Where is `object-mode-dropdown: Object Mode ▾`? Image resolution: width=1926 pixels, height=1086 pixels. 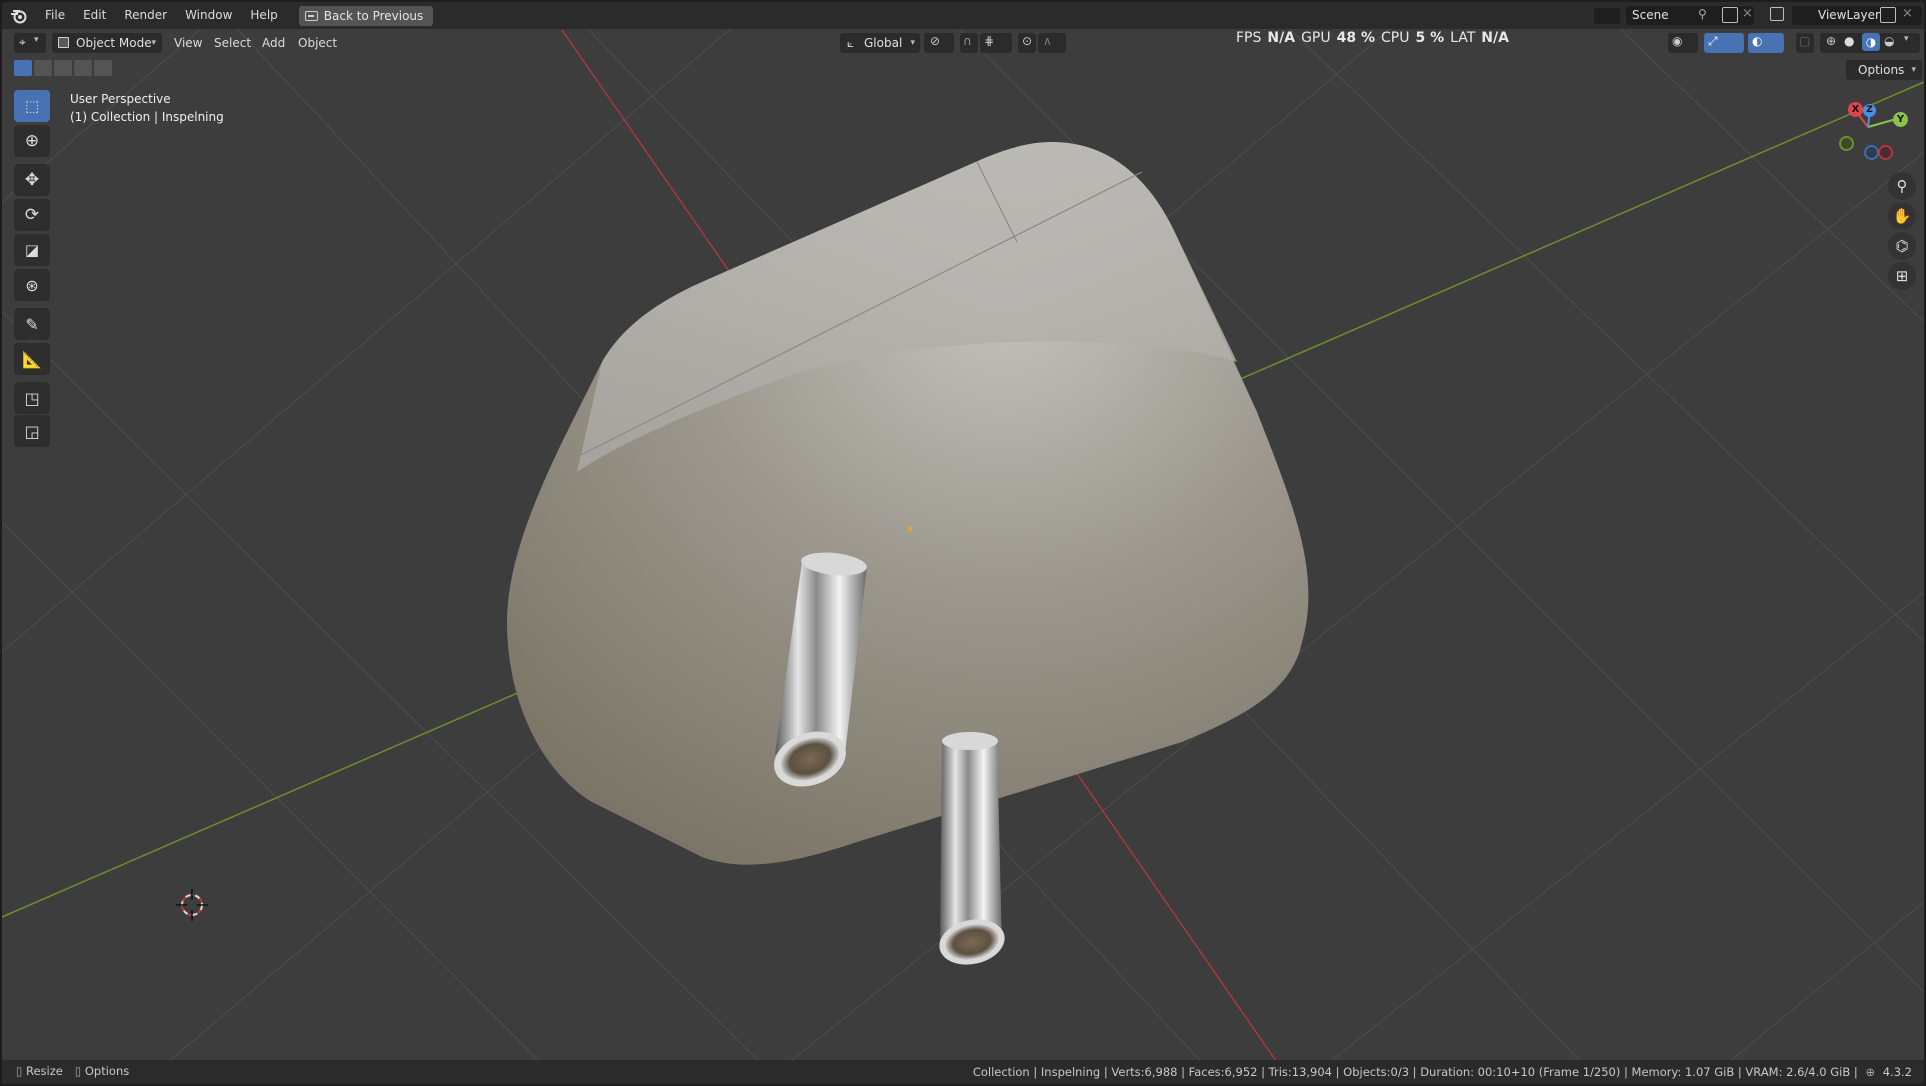
object-mode-dropdown: Object Mode ▾ is located at coordinates (107, 43).